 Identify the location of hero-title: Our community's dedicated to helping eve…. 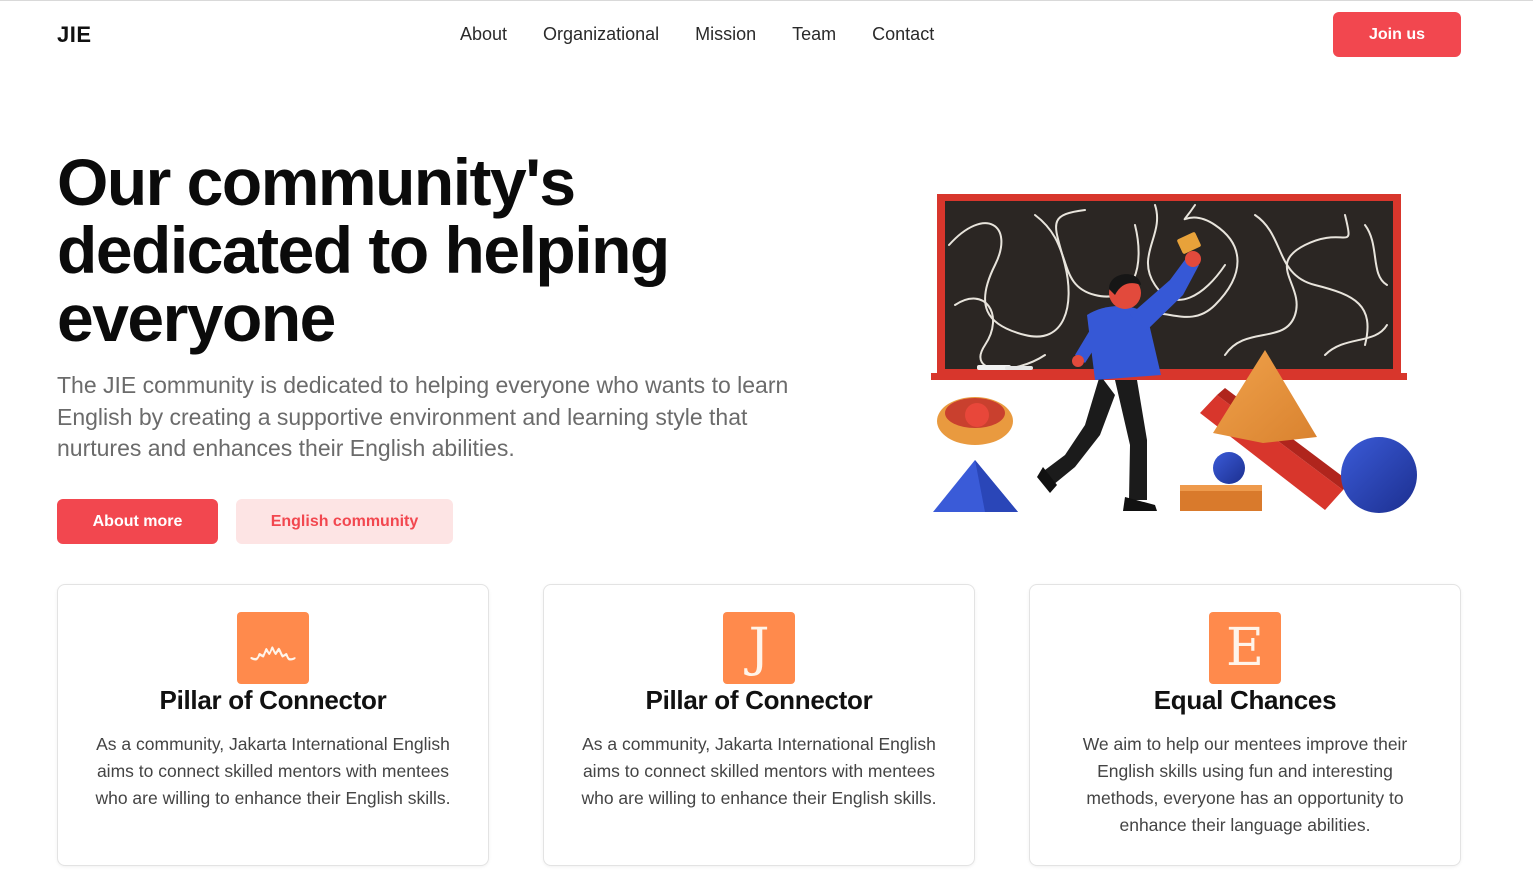
(363, 250).